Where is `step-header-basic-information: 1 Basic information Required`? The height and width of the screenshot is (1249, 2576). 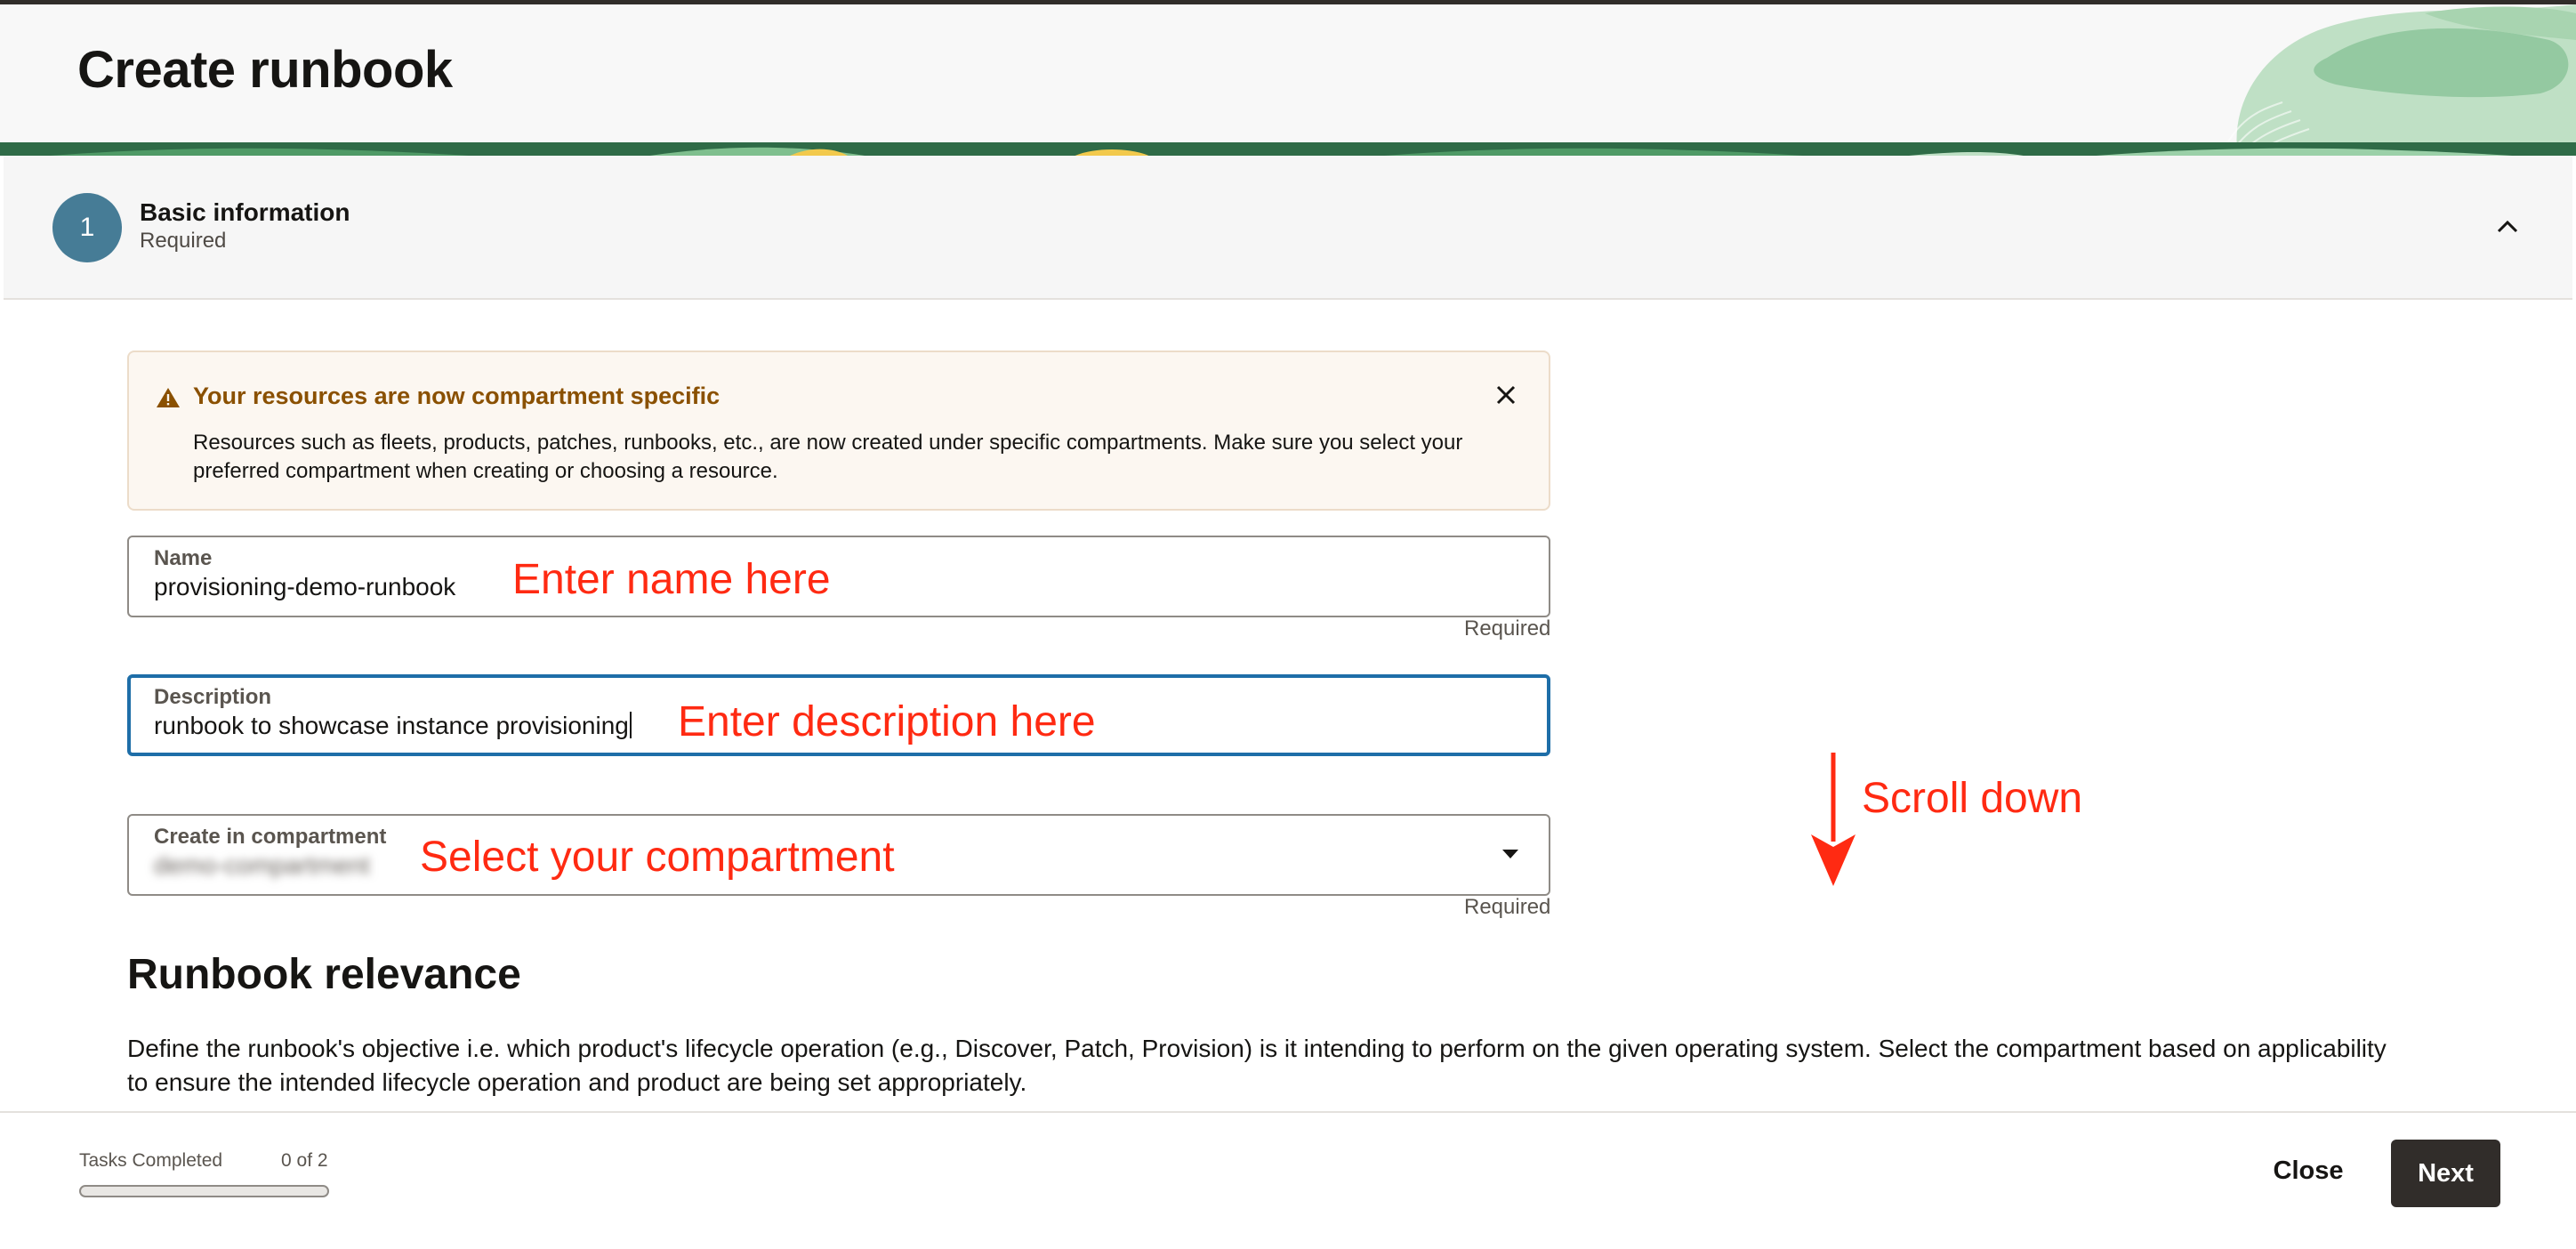
step-header-basic-information: 1 Basic information Required is located at coordinates (1288, 228).